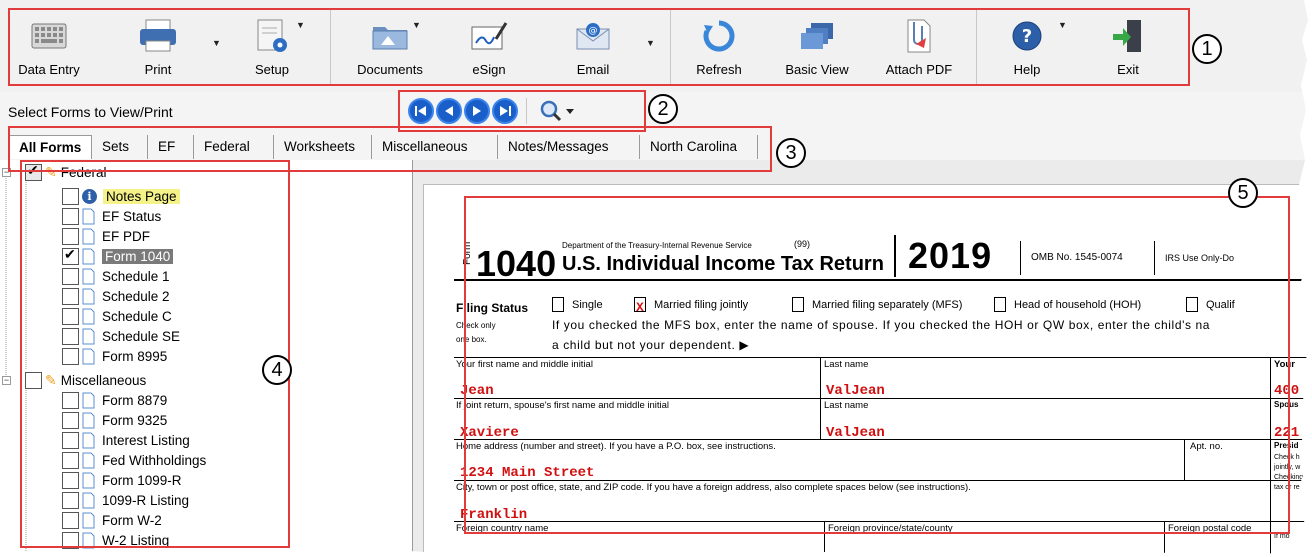 Image resolution: width=1312 pixels, height=557 pixels. Describe the element at coordinates (6, 380) in the screenshot. I see `collapse-icon: −` at that location.